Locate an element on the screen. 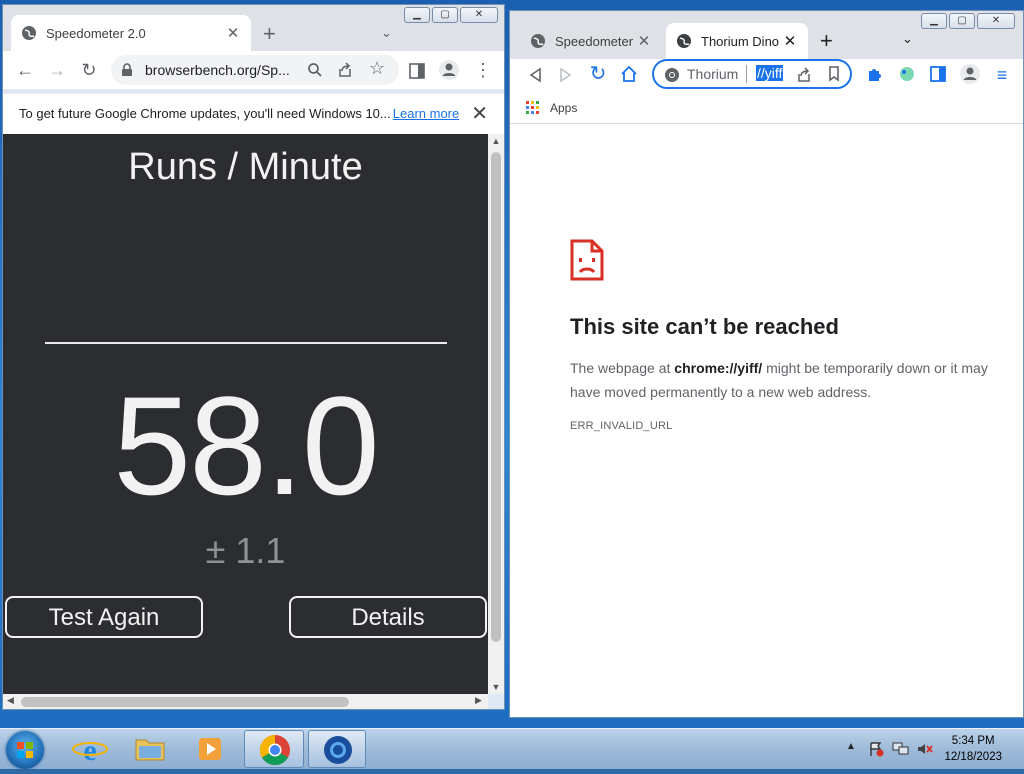  horizontal-scrollbar: ◀ ▶ is located at coordinates (245, 701).